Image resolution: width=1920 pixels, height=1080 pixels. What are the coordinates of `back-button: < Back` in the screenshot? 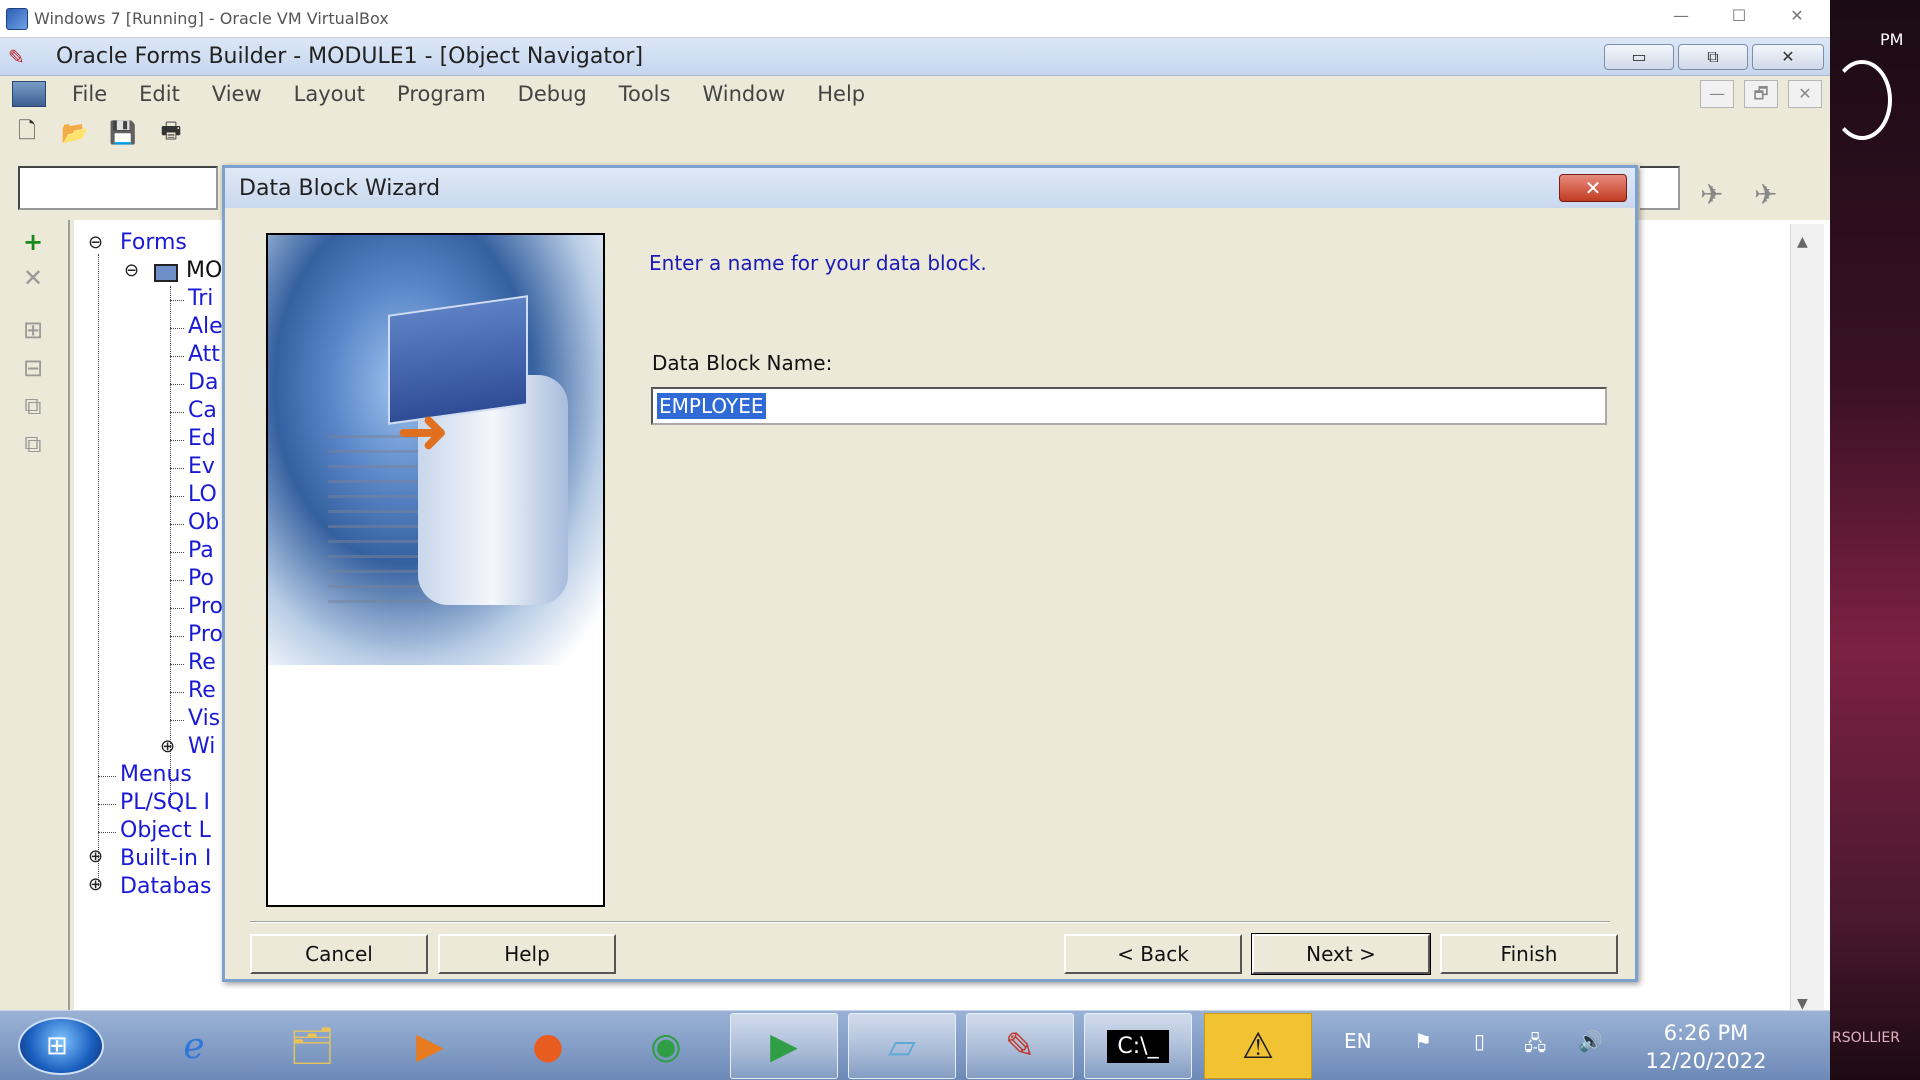 It's located at (1153, 954).